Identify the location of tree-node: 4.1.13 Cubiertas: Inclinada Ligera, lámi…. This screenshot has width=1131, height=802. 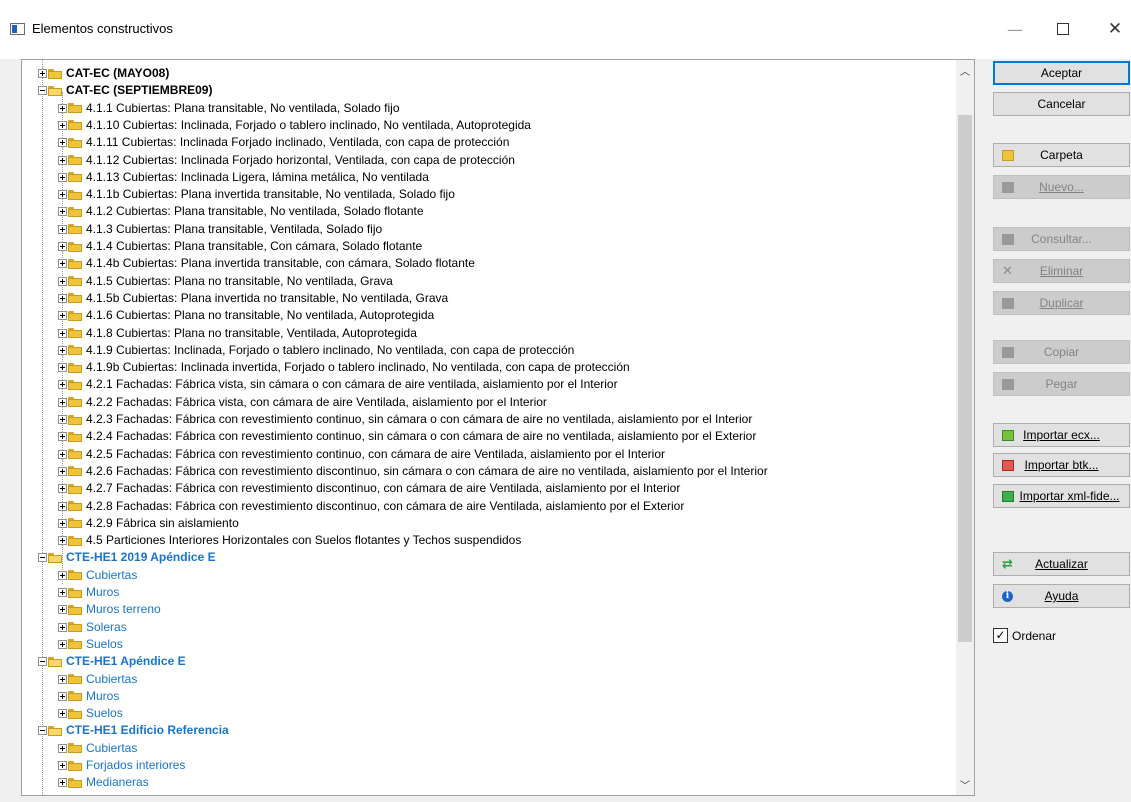
(243, 177).